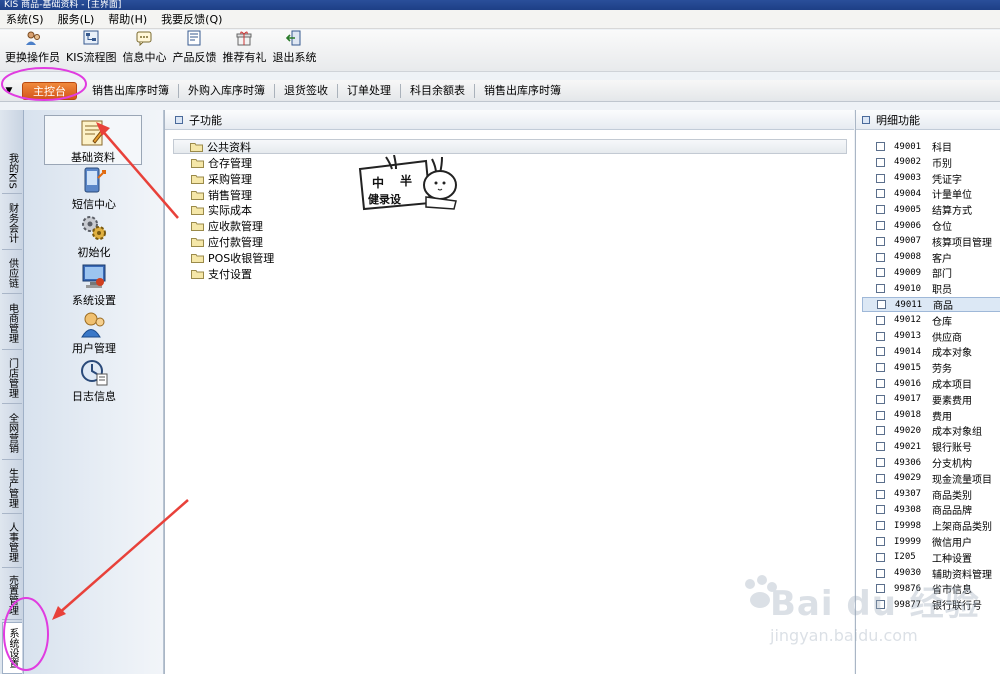 This screenshot has height=674, width=1000. What do you see at coordinates (908, 162) in the screenshot?
I see `detail-item-code: 49002` at bounding box center [908, 162].